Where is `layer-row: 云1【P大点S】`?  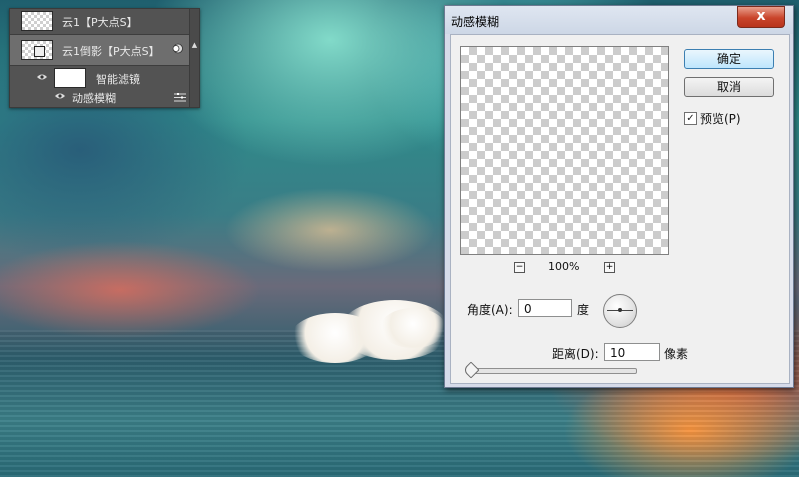 layer-row: 云1【P大点S】 is located at coordinates (100, 21).